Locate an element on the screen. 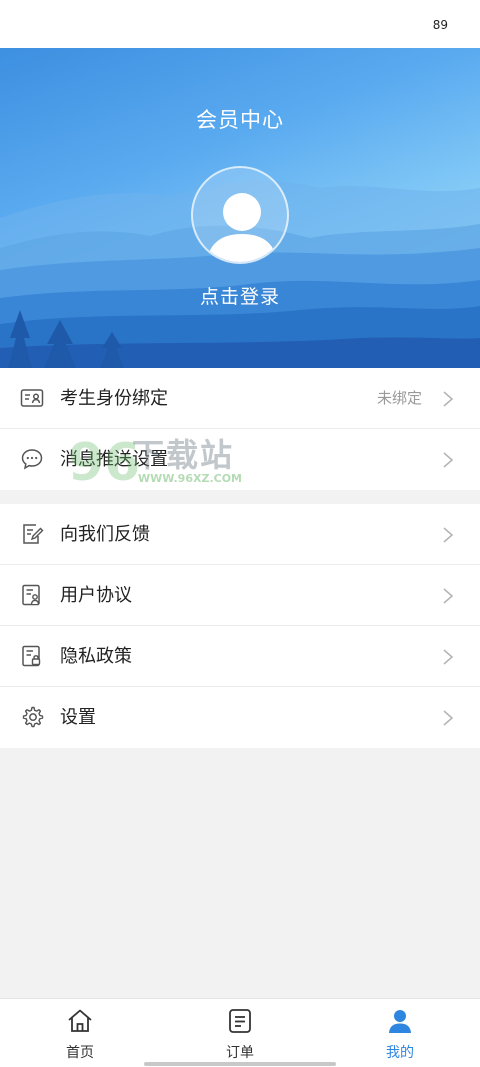 This screenshot has width=480, height=1067. bottom-tab-bar: 首页 订单 我的 is located at coordinates (240, 1032).